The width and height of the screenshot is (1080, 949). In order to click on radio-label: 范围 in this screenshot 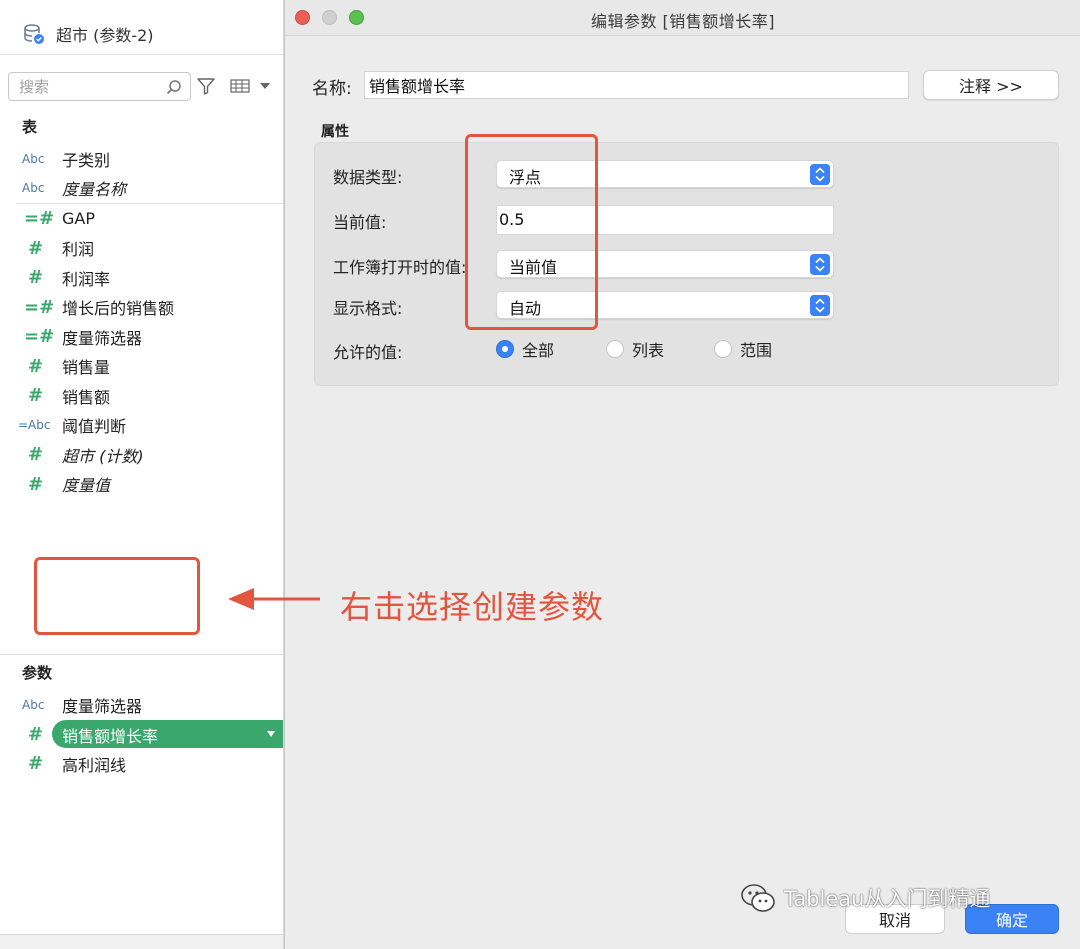, I will do `click(756, 350)`.